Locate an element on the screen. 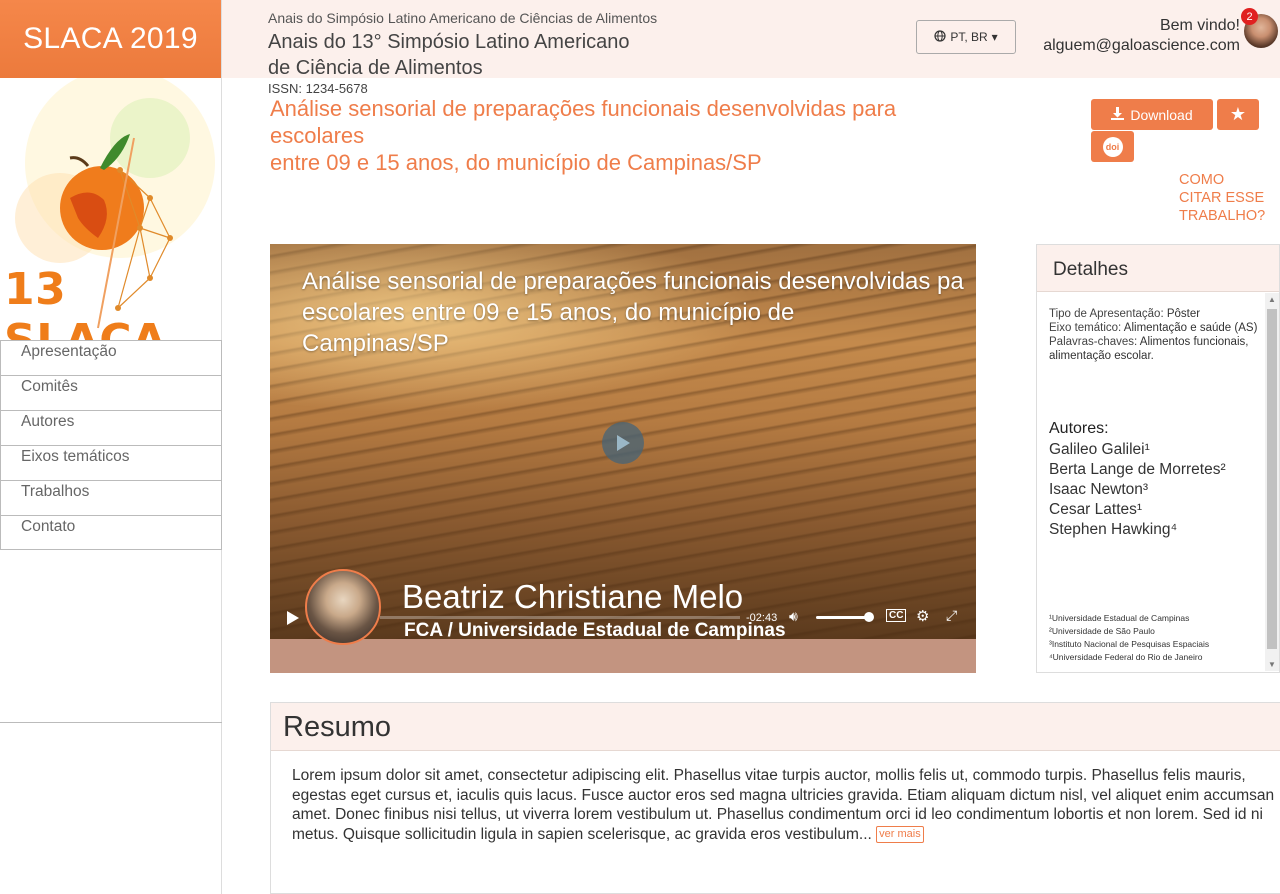 This screenshot has width=1280, height=894. author-item: Stephen Hawking⁴ is located at coordinates (1137, 530).